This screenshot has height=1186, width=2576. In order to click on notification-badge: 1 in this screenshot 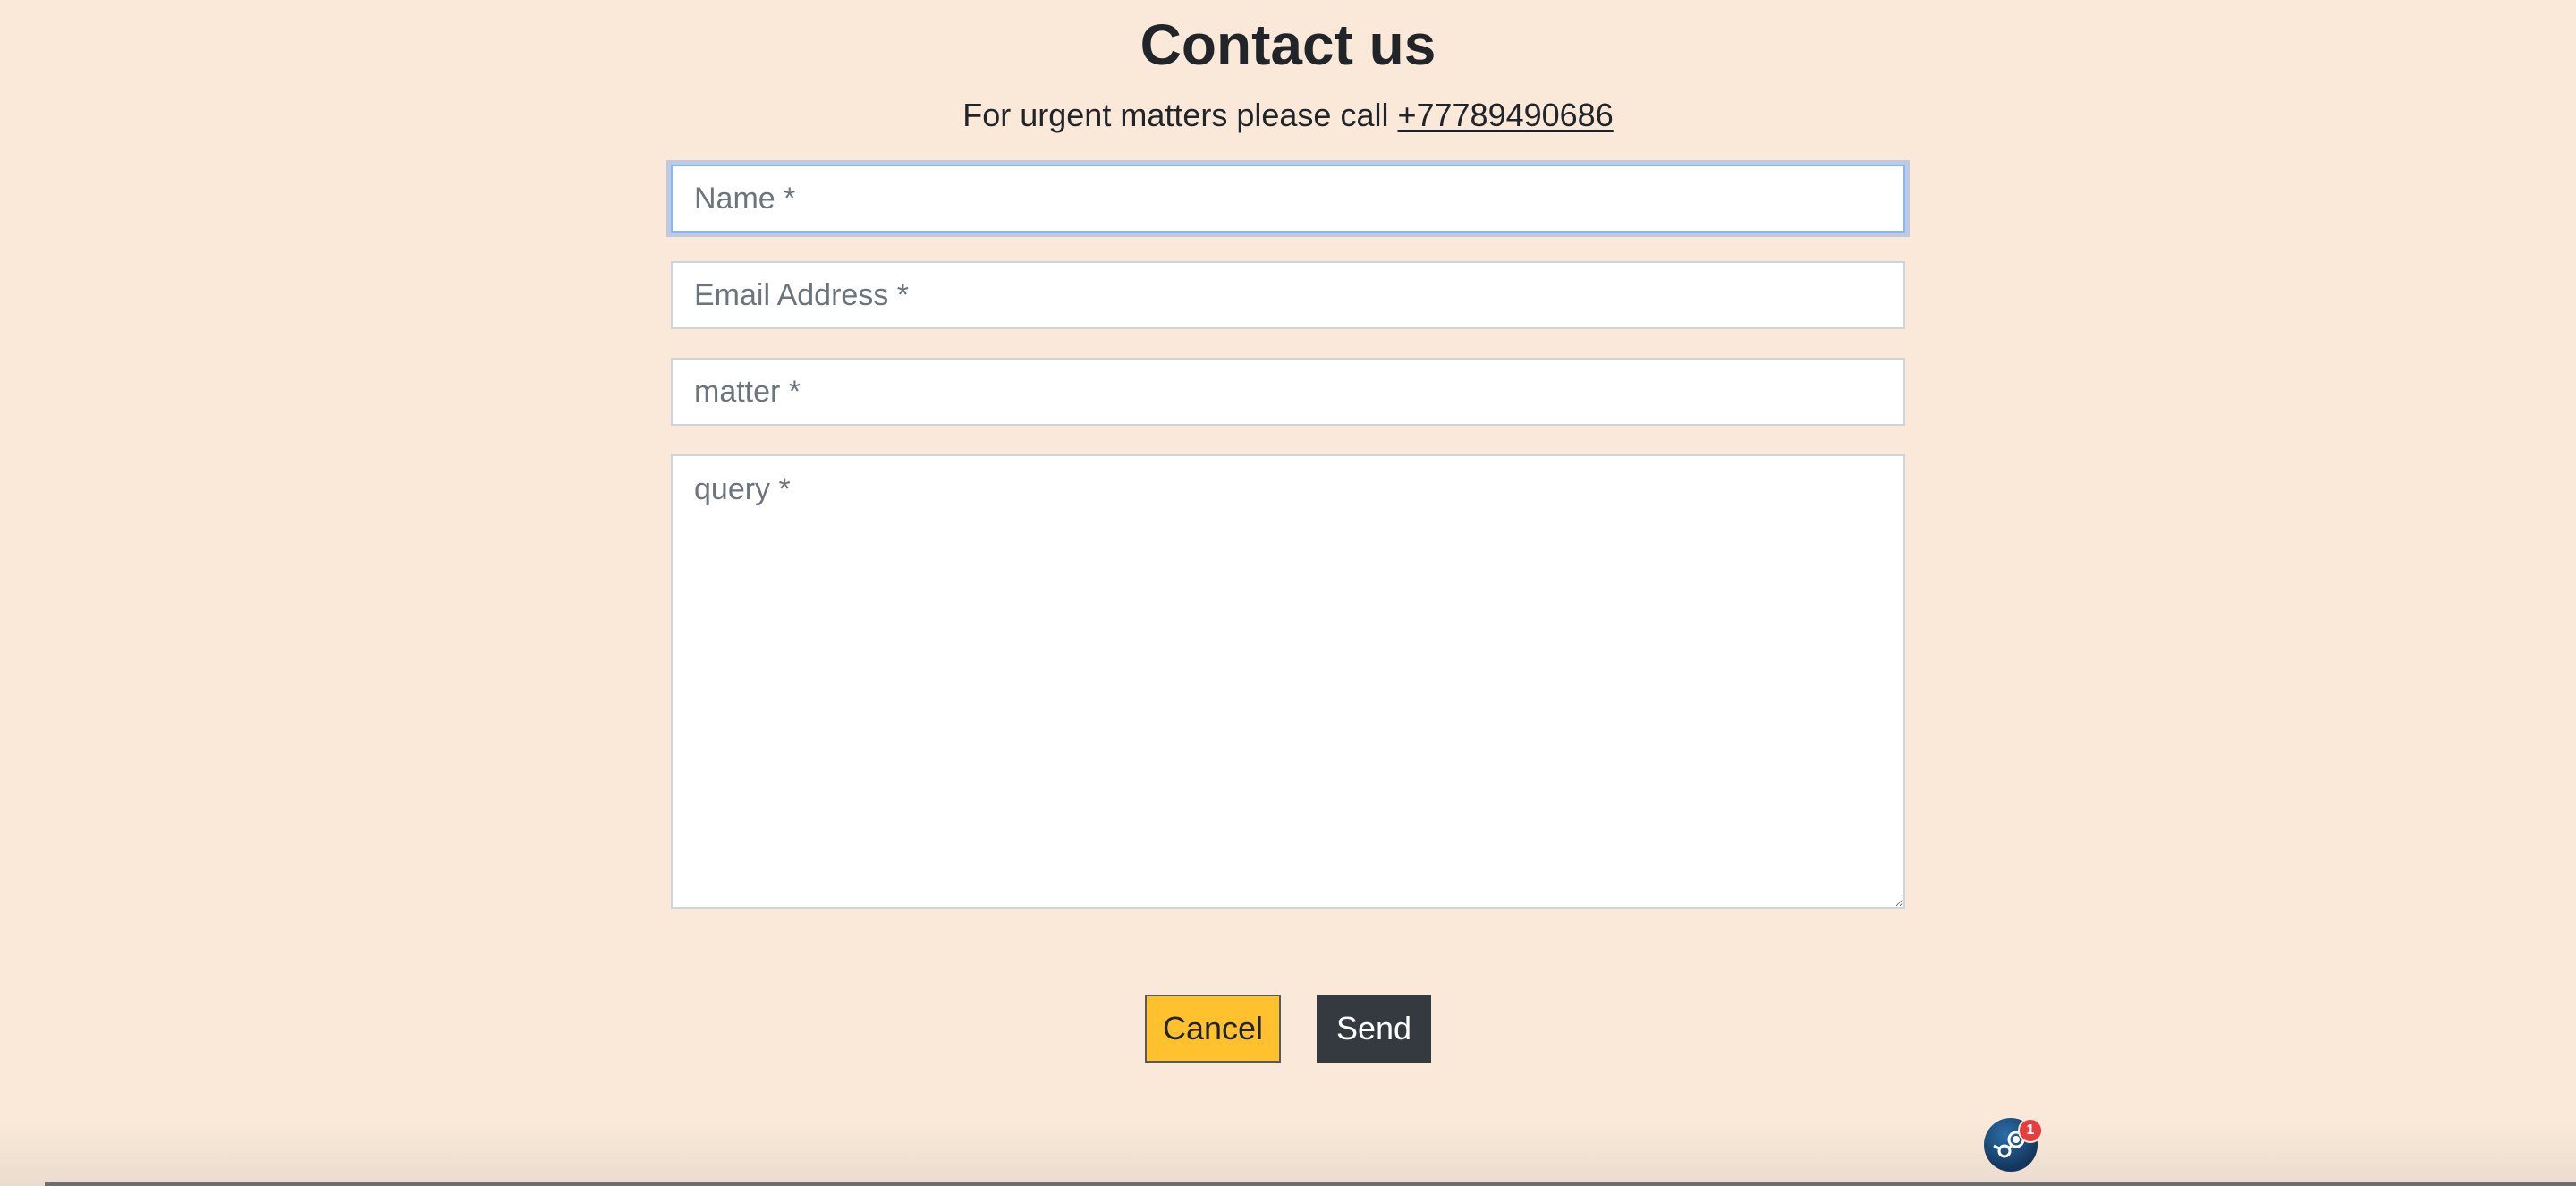, I will do `click(2030, 1130)`.